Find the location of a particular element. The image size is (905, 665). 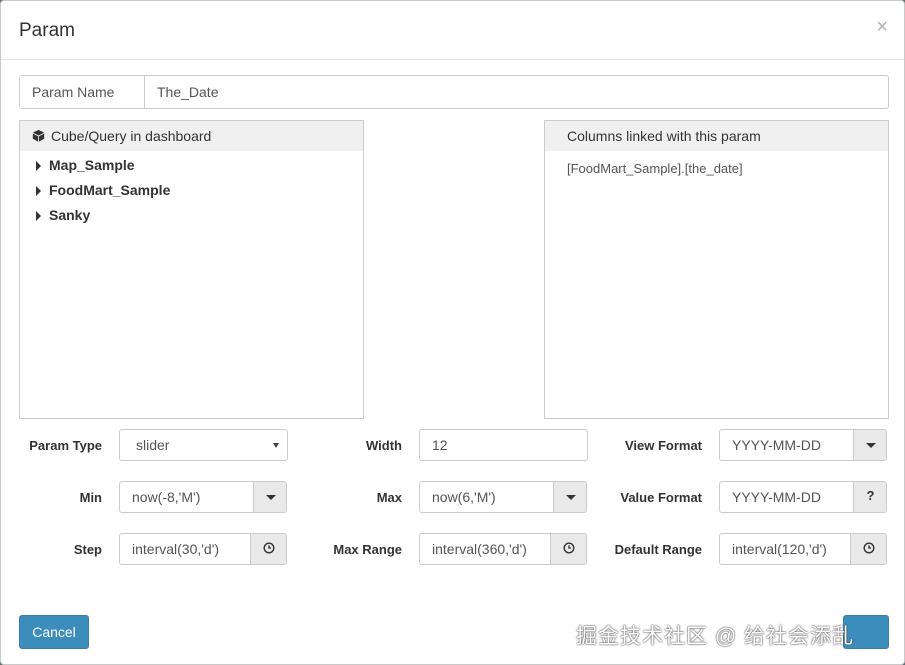

view-format-input: YYYY-MM-DD is located at coordinates (803, 445).